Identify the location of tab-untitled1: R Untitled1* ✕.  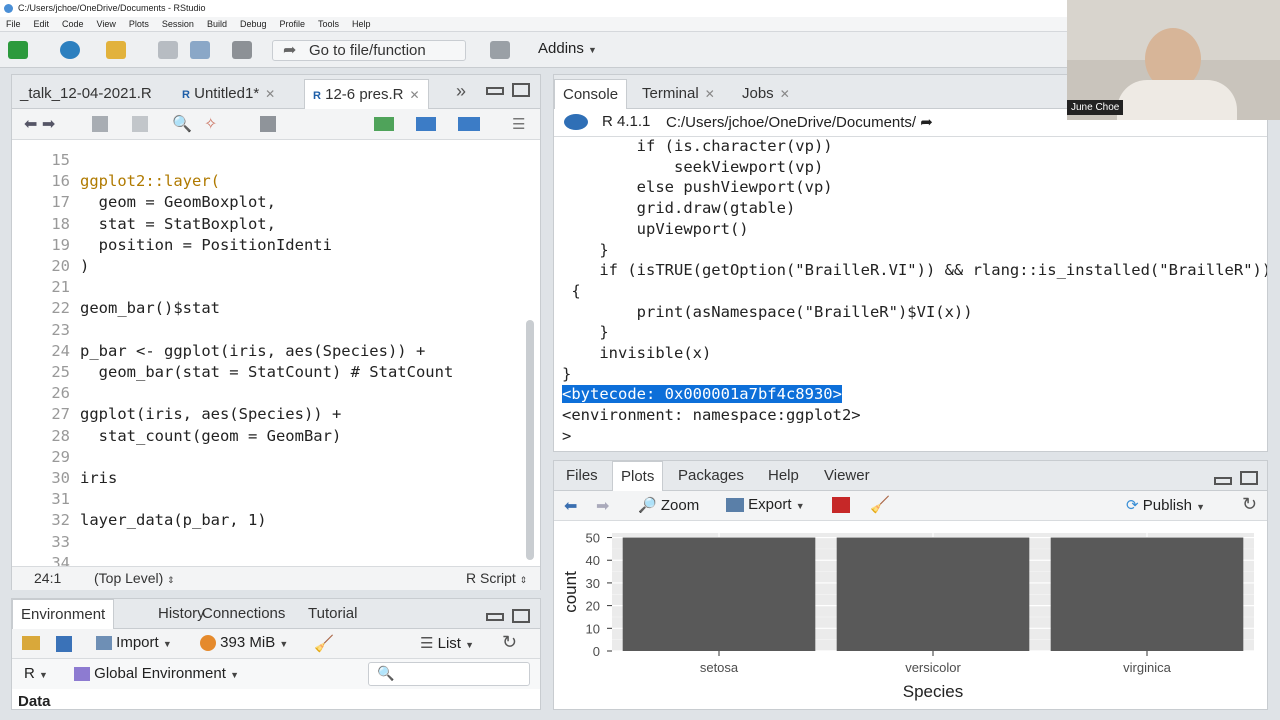
(228, 94).